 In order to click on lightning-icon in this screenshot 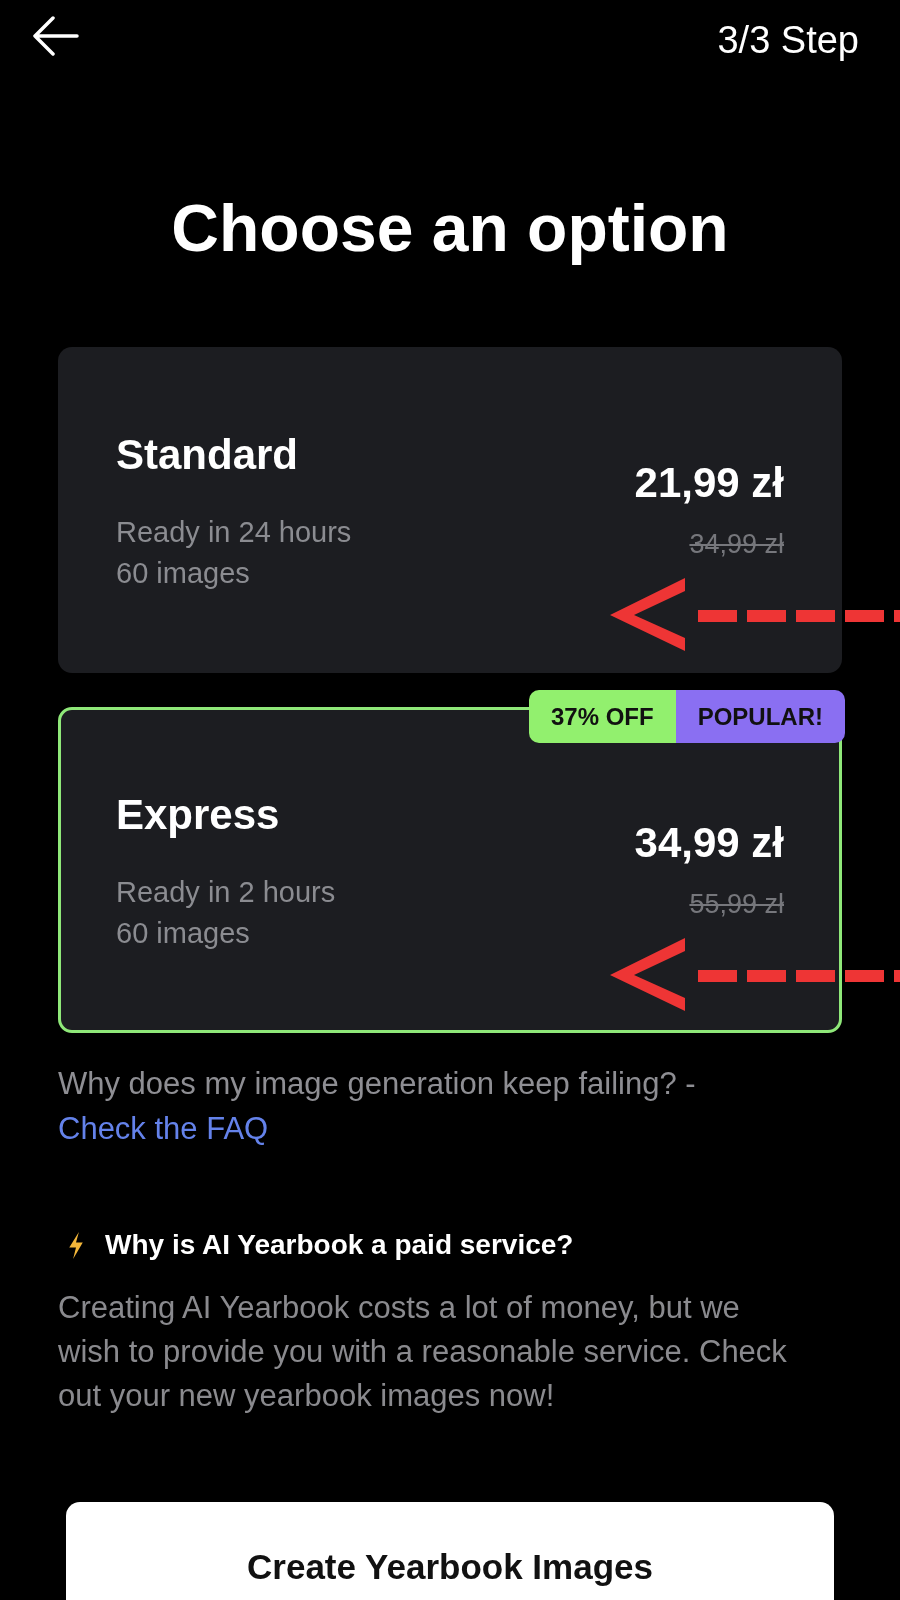, I will do `click(76, 1245)`.